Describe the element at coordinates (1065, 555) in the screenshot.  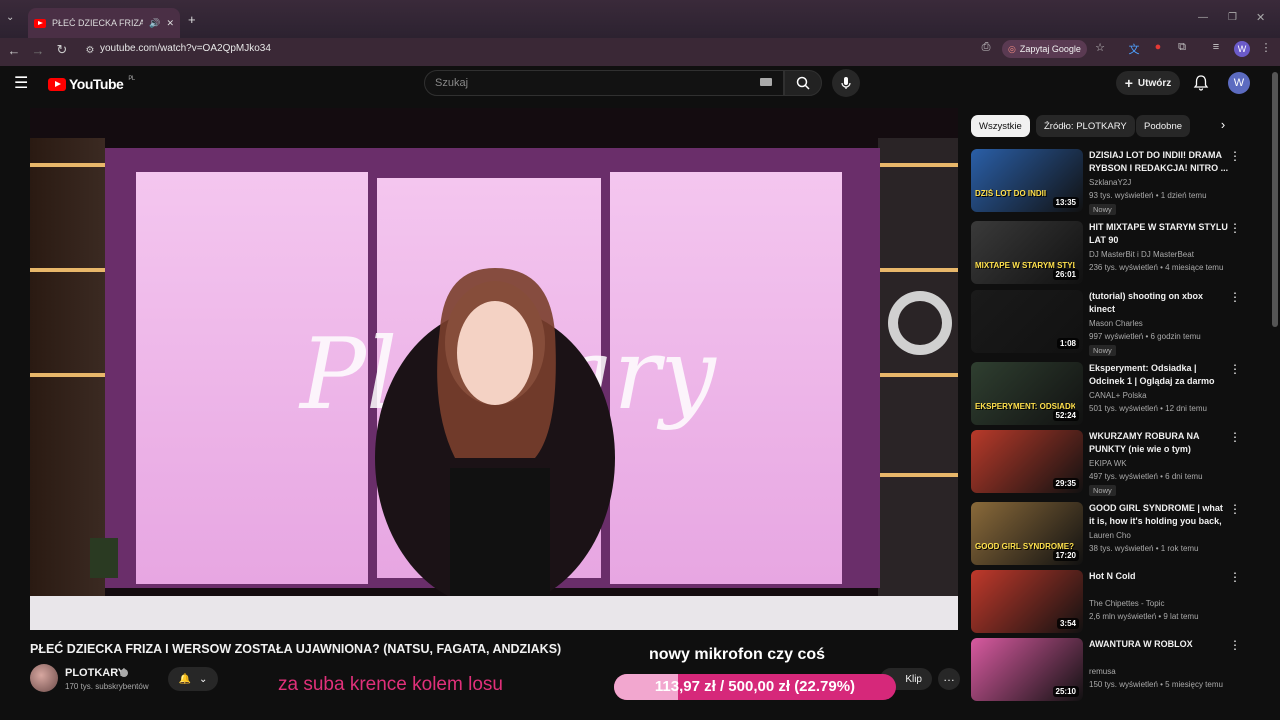
I see `video-duration: 17:20` at that location.